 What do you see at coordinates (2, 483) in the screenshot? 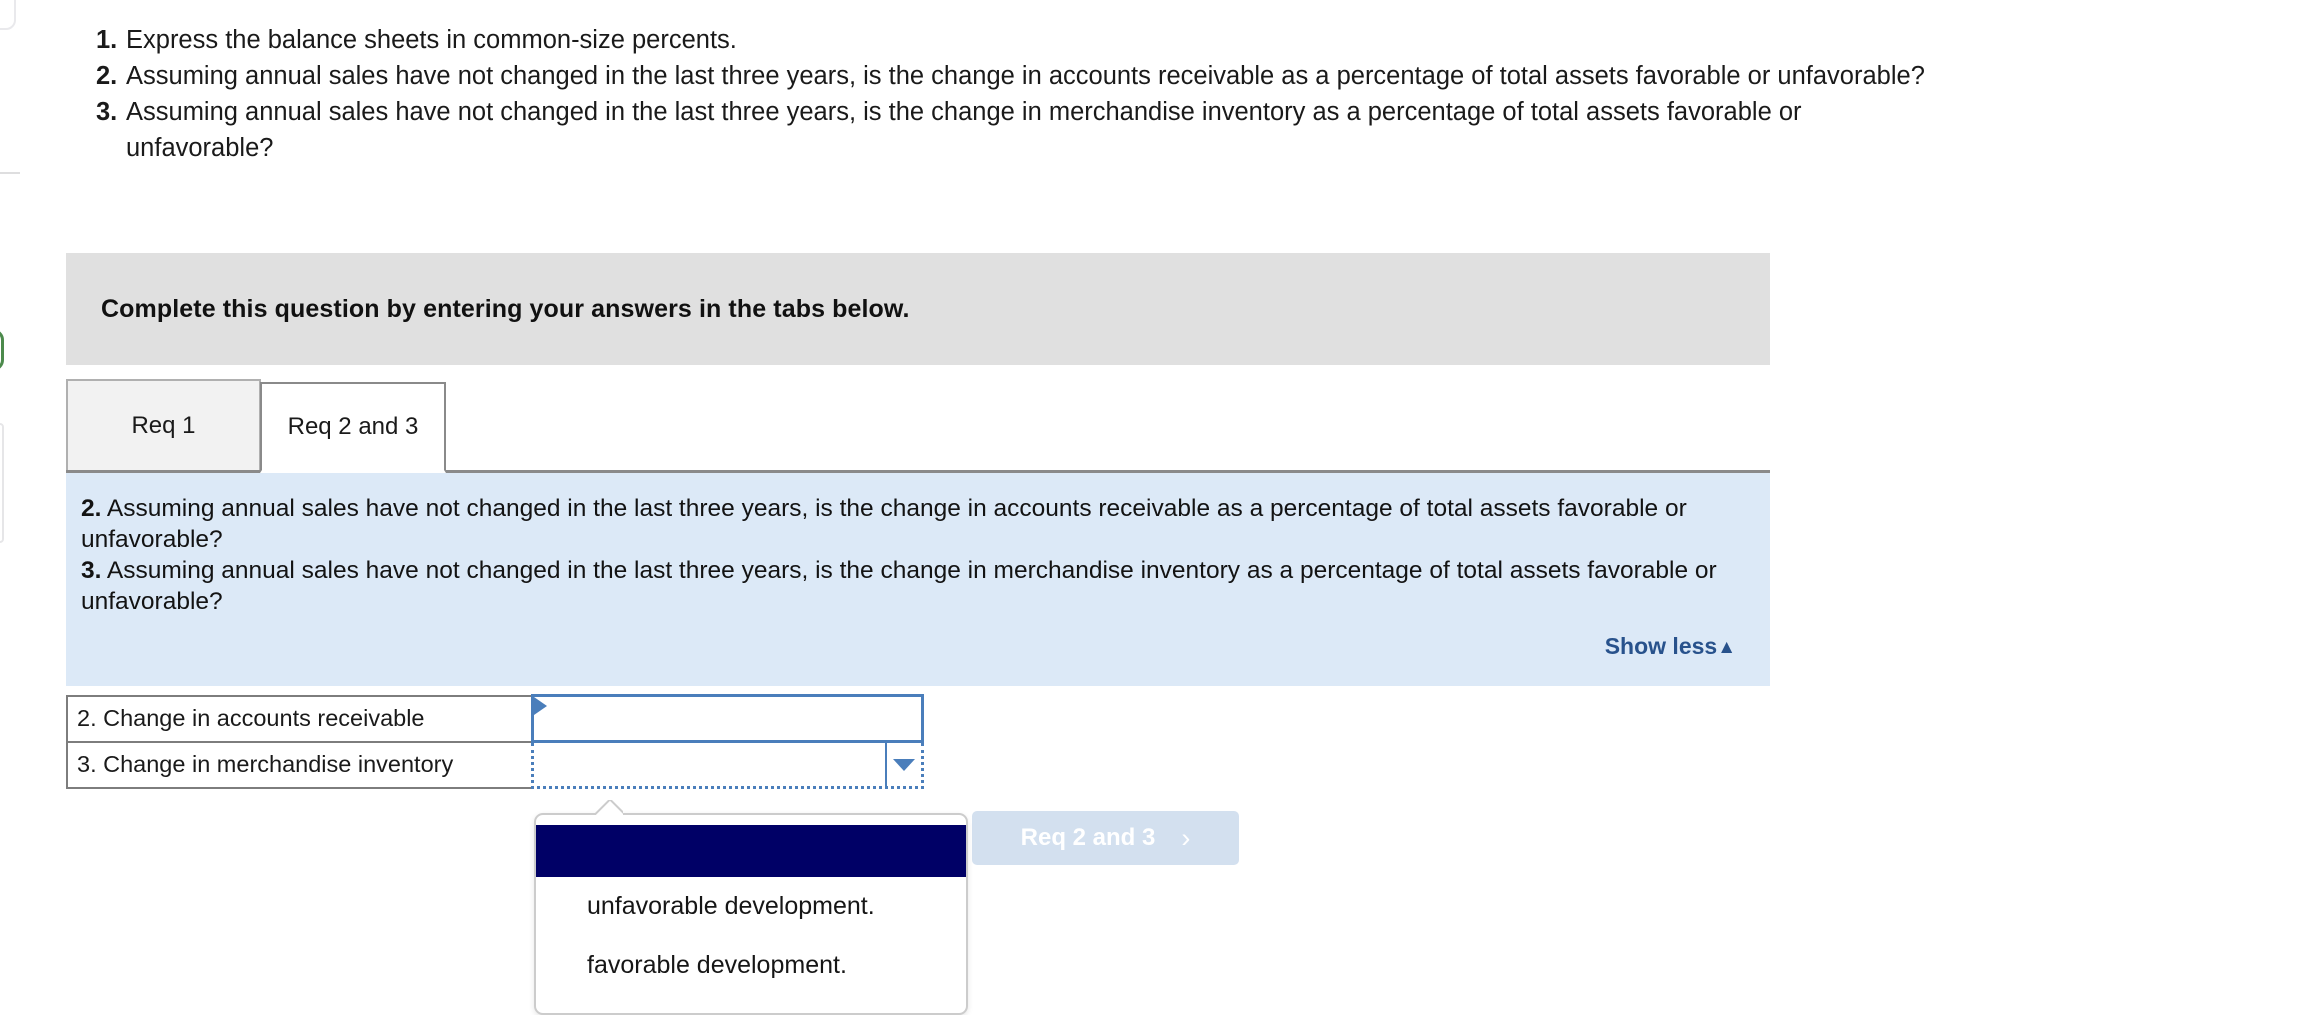
I see `edge-artifact-panel` at bounding box center [2, 483].